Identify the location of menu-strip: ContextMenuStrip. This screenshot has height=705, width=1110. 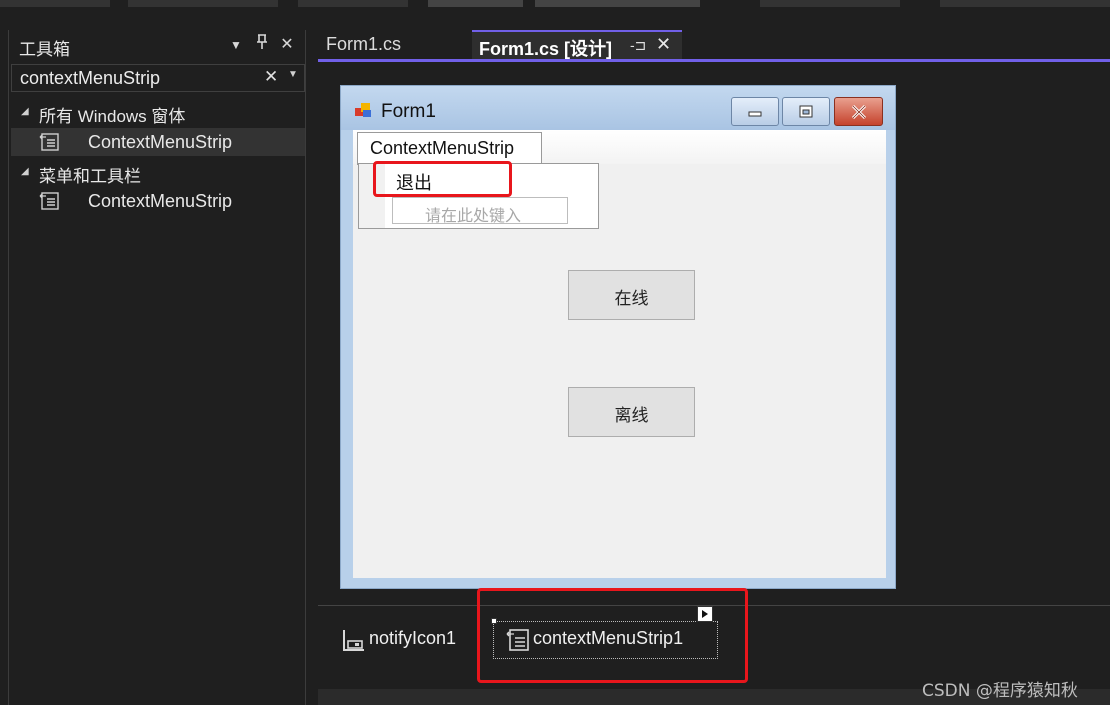
(619, 147).